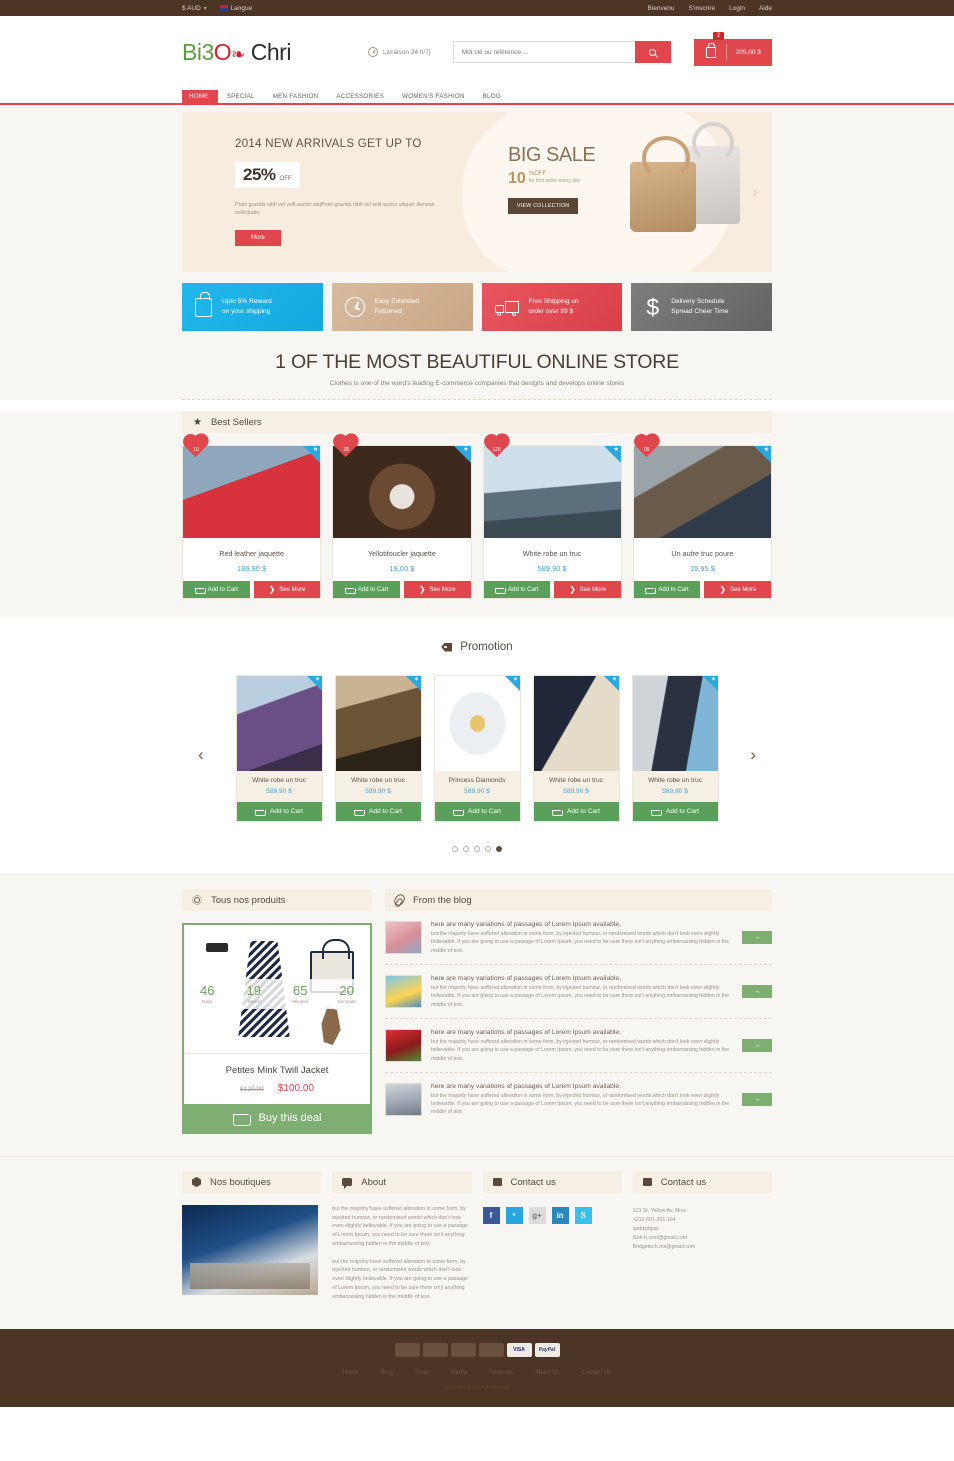  Describe the element at coordinates (295, 1088) in the screenshot. I see `deal-new-price: $100.00` at that location.